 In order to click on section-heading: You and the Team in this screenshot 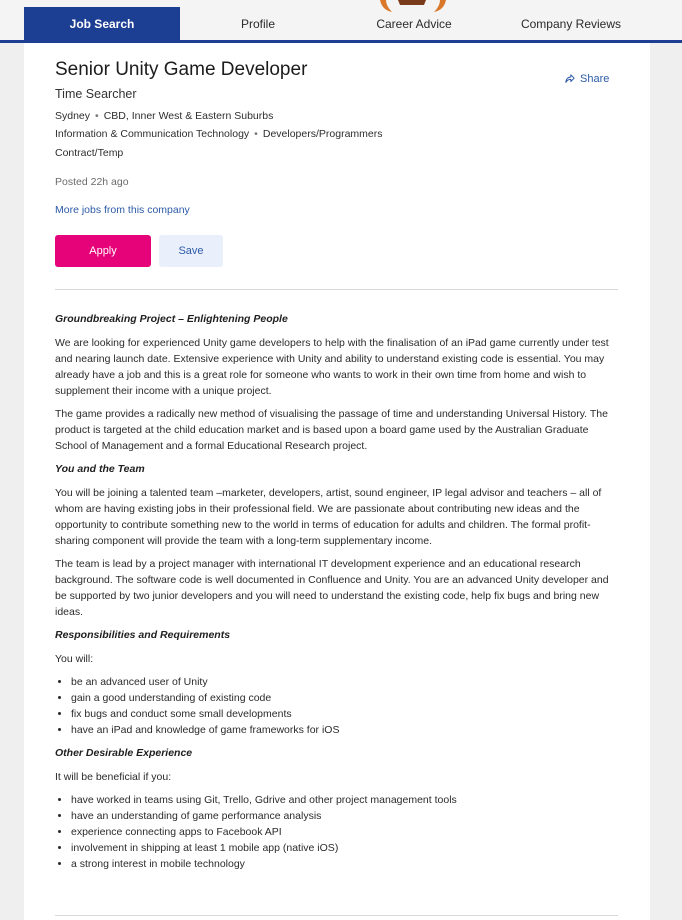, I will do `click(100, 469)`.